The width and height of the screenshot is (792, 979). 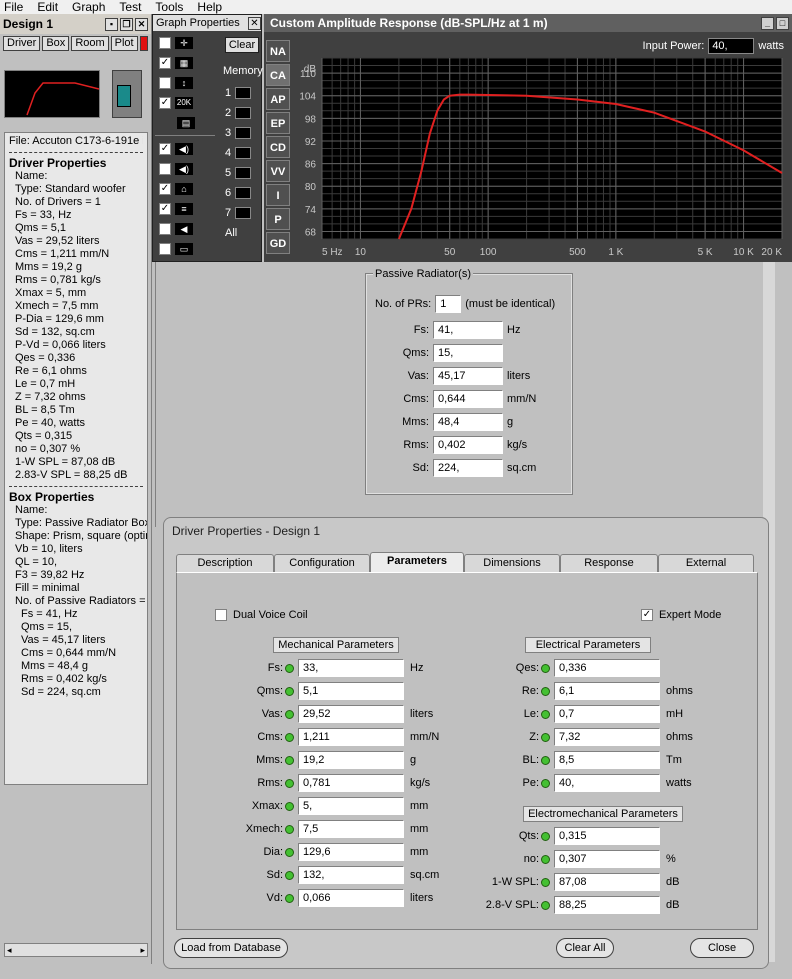 What do you see at coordinates (468, 376) in the screenshot?
I see `pr-param-field: 45,17` at bounding box center [468, 376].